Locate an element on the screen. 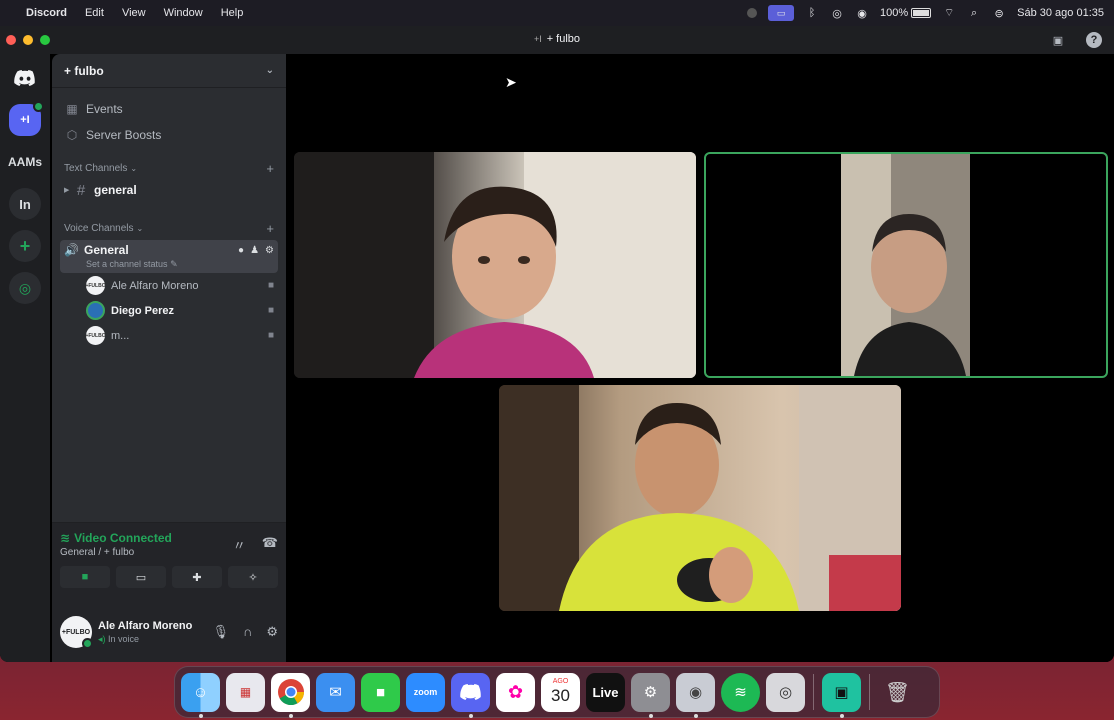 The image size is (1114, 720). server-aams: AAMs is located at coordinates (25, 162).